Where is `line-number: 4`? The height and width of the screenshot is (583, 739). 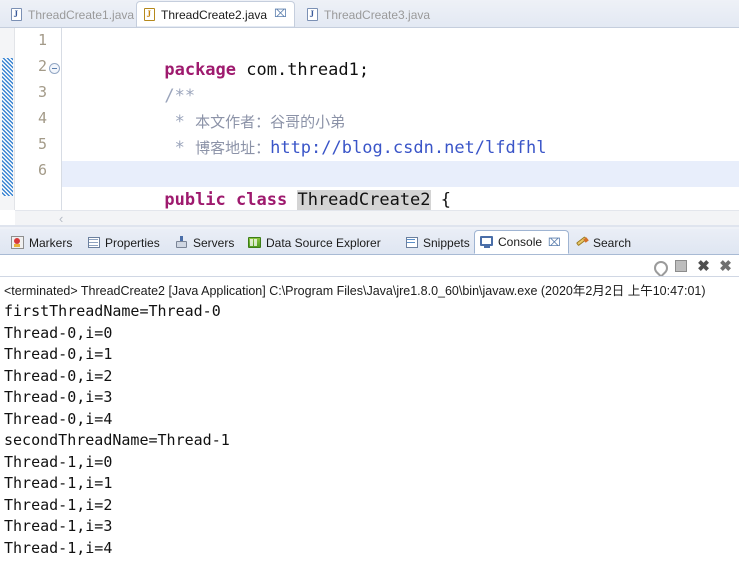
line-number: 4 is located at coordinates (42, 118).